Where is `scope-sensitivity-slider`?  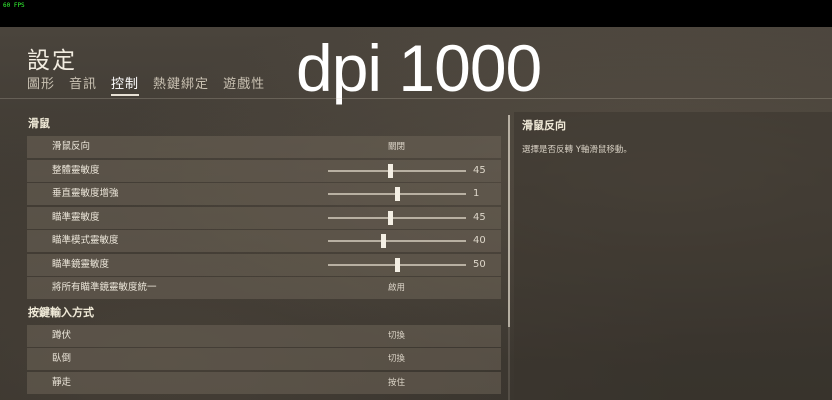
scope-sensitivity-slider is located at coordinates (397, 264).